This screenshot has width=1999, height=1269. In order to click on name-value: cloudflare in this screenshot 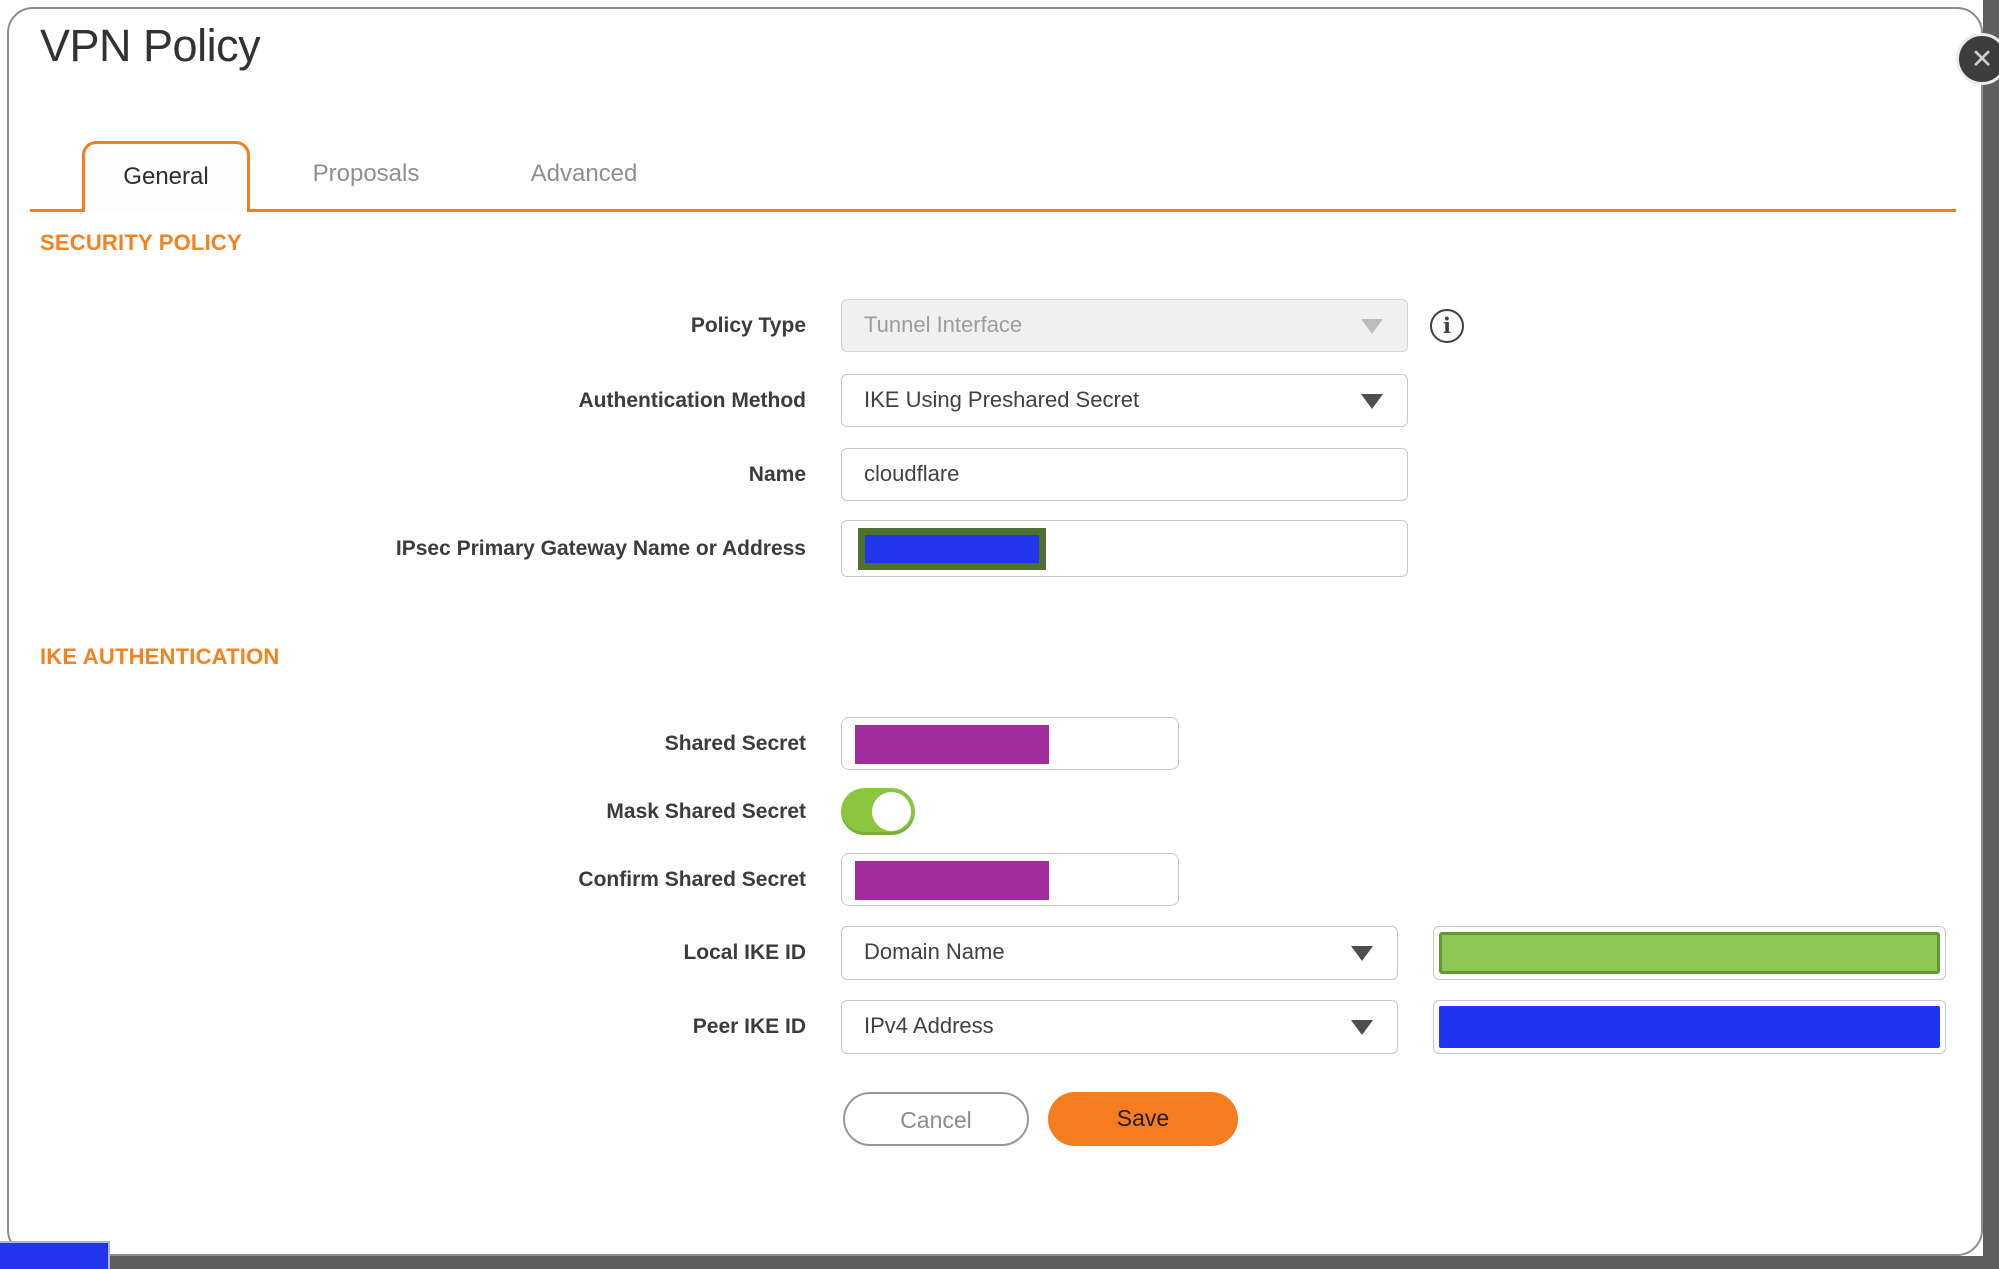, I will do `click(912, 473)`.